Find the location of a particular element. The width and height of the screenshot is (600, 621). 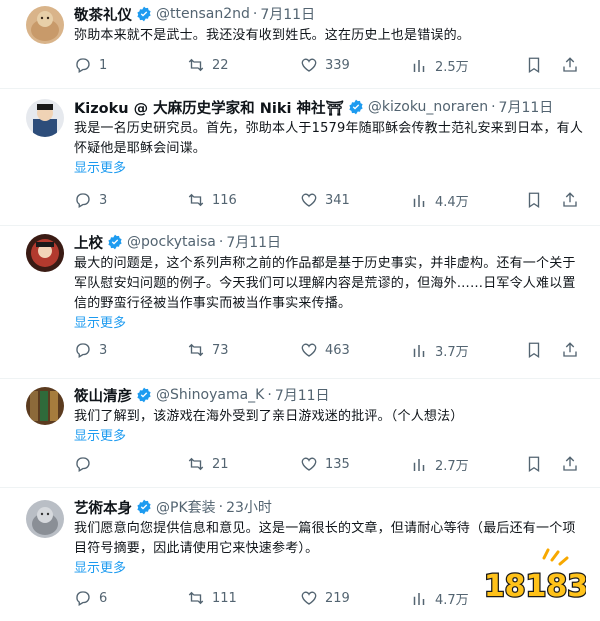

retweet-button: 21 is located at coordinates (208, 464).